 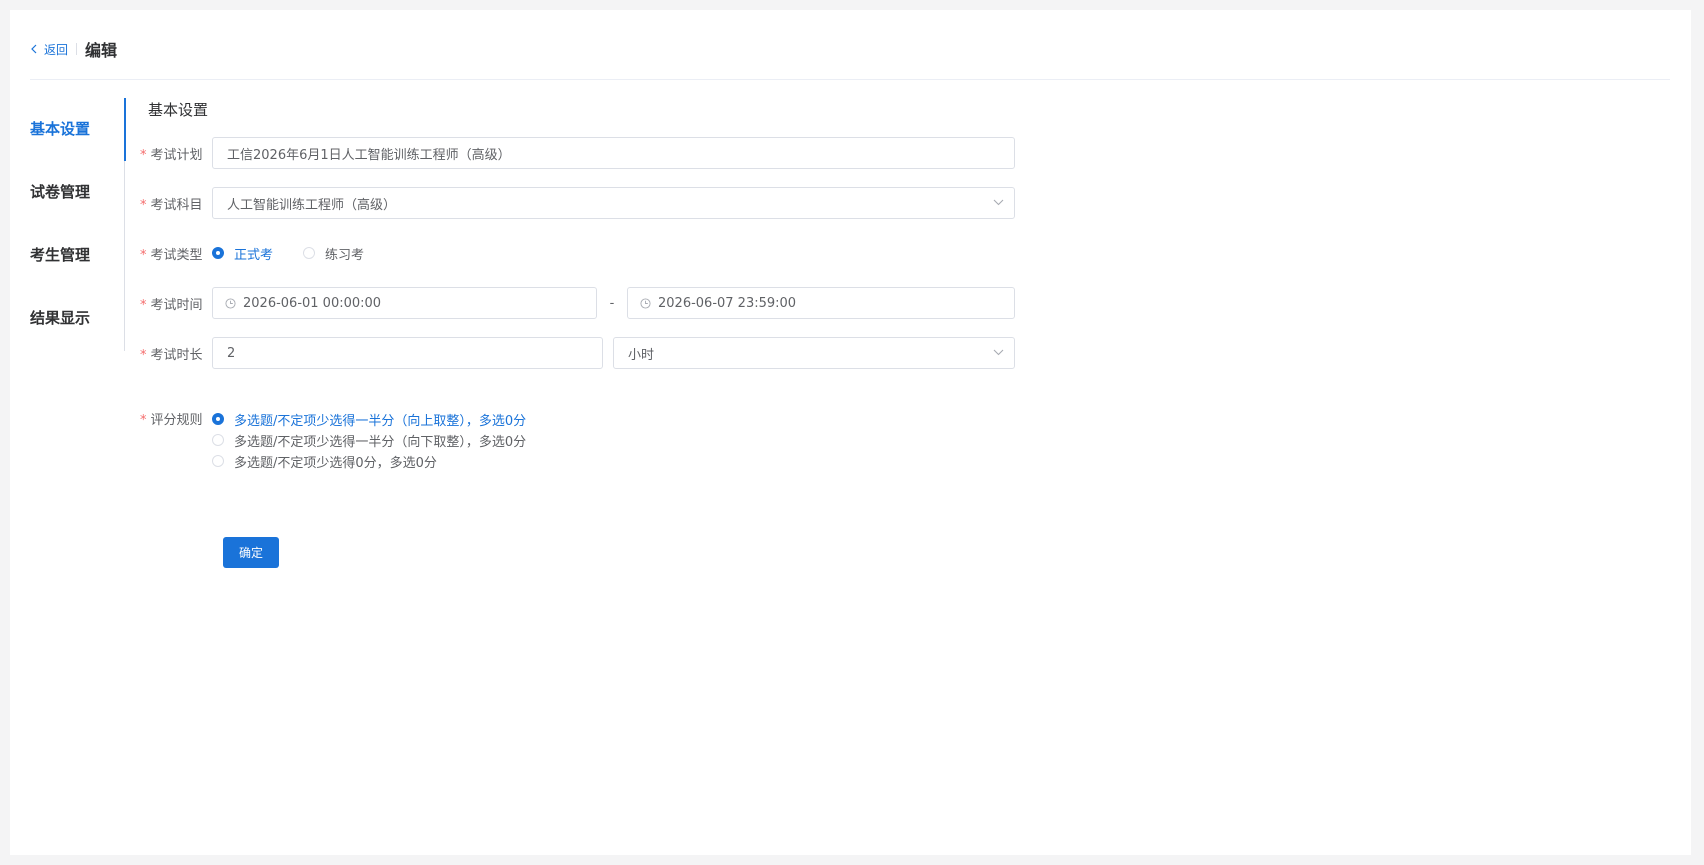 What do you see at coordinates (171, 205) in the screenshot?
I see `exam-subject-label: * 考试科目` at bounding box center [171, 205].